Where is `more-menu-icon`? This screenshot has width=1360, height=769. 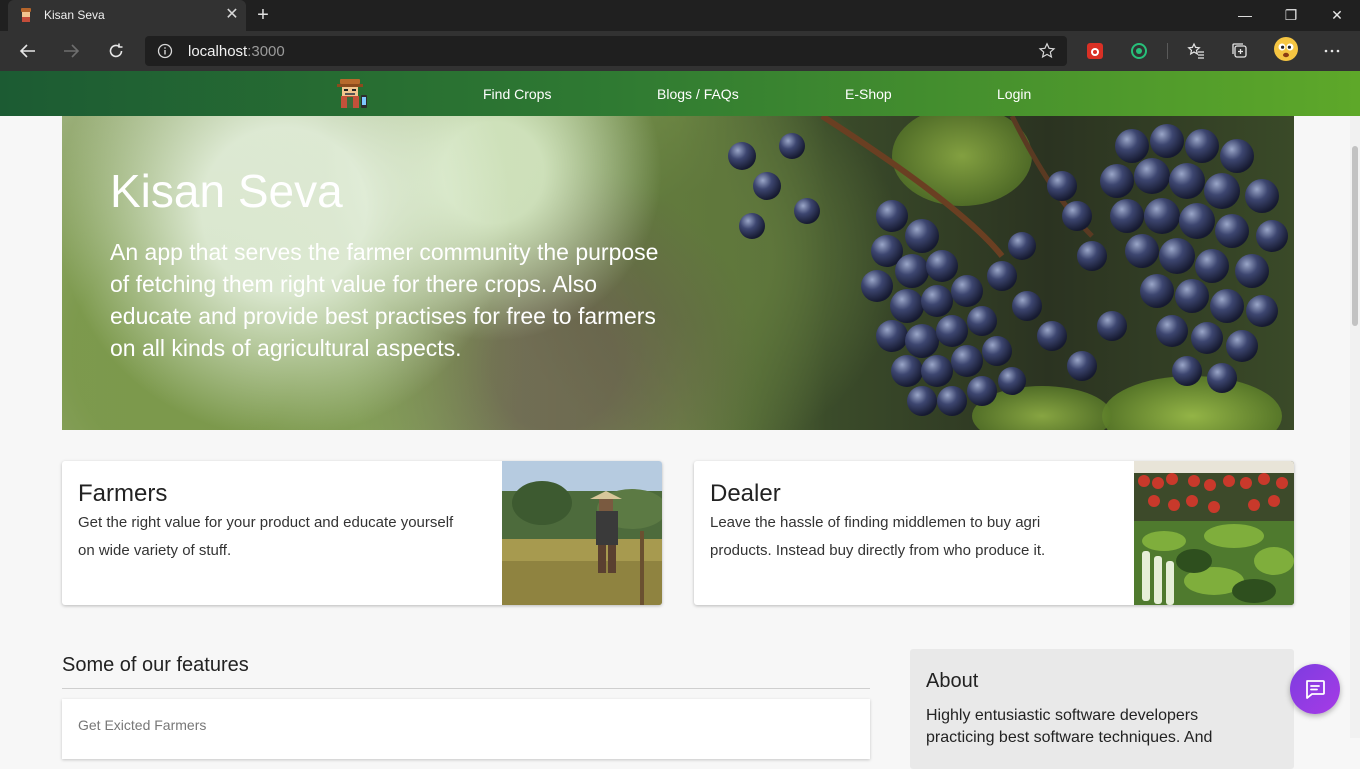
more-menu-icon is located at coordinates (1332, 51).